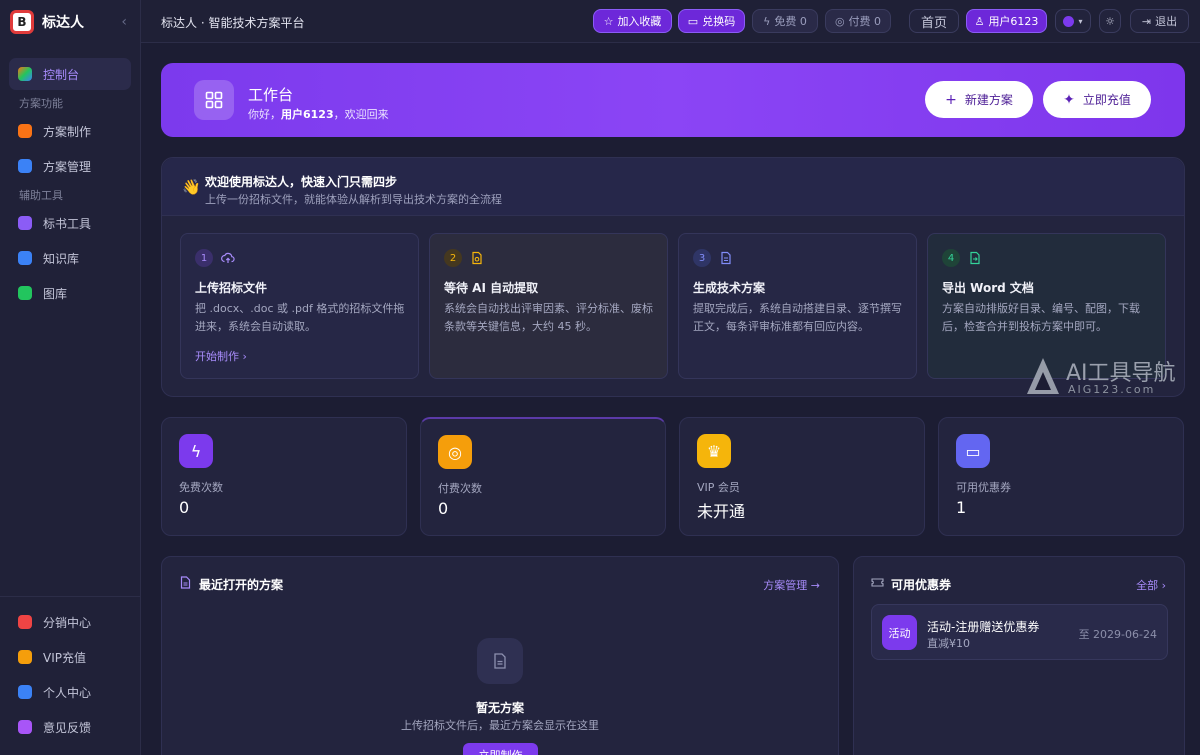 The image size is (1200, 755). Describe the element at coordinates (961, 507) in the screenshot. I see `stat-value: 1` at that location.